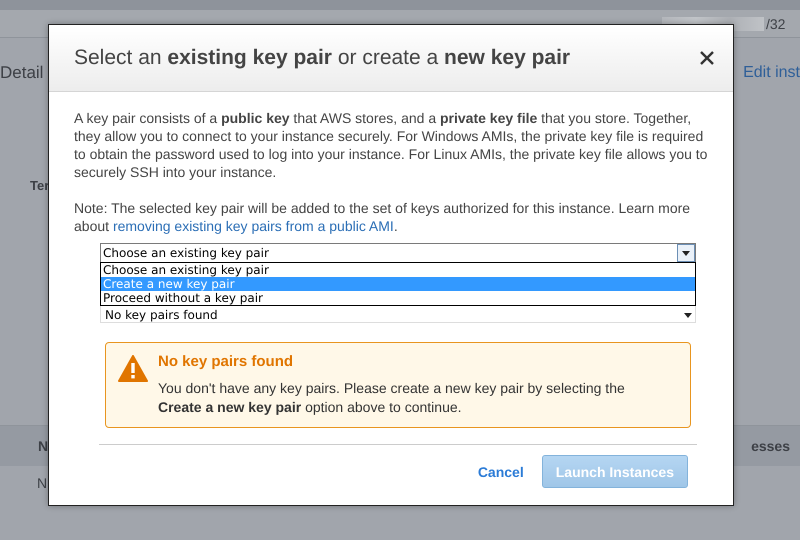 Image resolution: width=800 pixels, height=540 pixels. Describe the element at coordinates (707, 58) in the screenshot. I see `close-button` at that location.